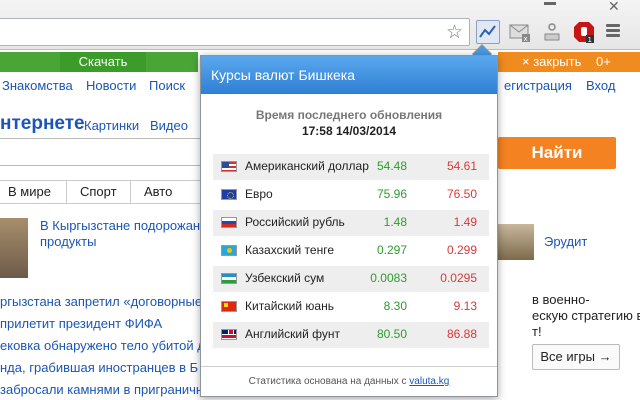 The width and height of the screenshot is (640, 400). What do you see at coordinates (590, 40) in the screenshot?
I see `svg-text: 1` at bounding box center [590, 40].